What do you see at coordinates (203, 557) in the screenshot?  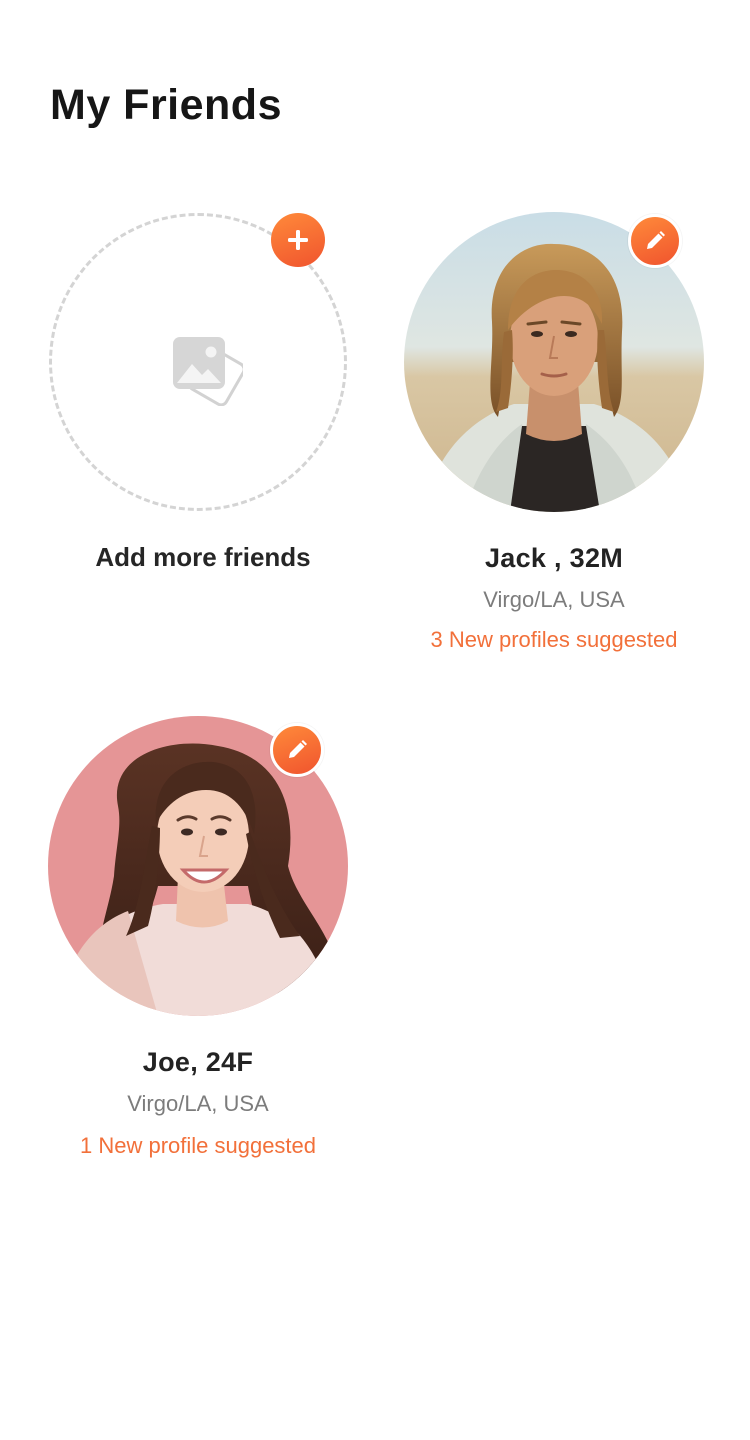 I see `add-friend-label: Add more friends` at bounding box center [203, 557].